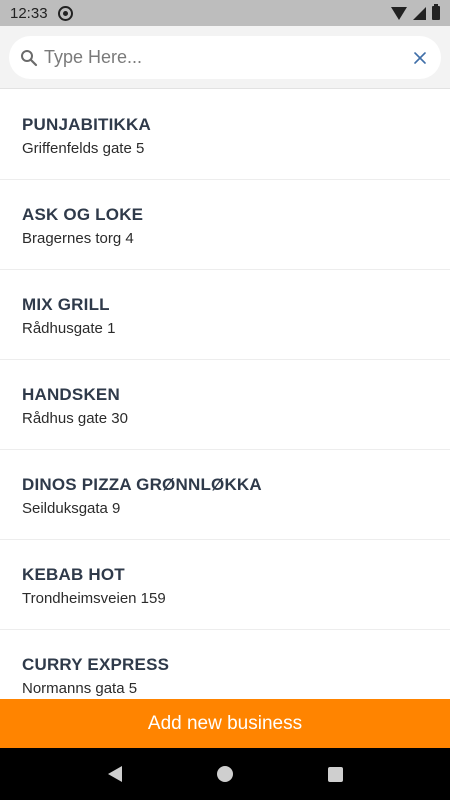 This screenshot has width=450, height=800. I want to click on search-header, so click(225, 57).